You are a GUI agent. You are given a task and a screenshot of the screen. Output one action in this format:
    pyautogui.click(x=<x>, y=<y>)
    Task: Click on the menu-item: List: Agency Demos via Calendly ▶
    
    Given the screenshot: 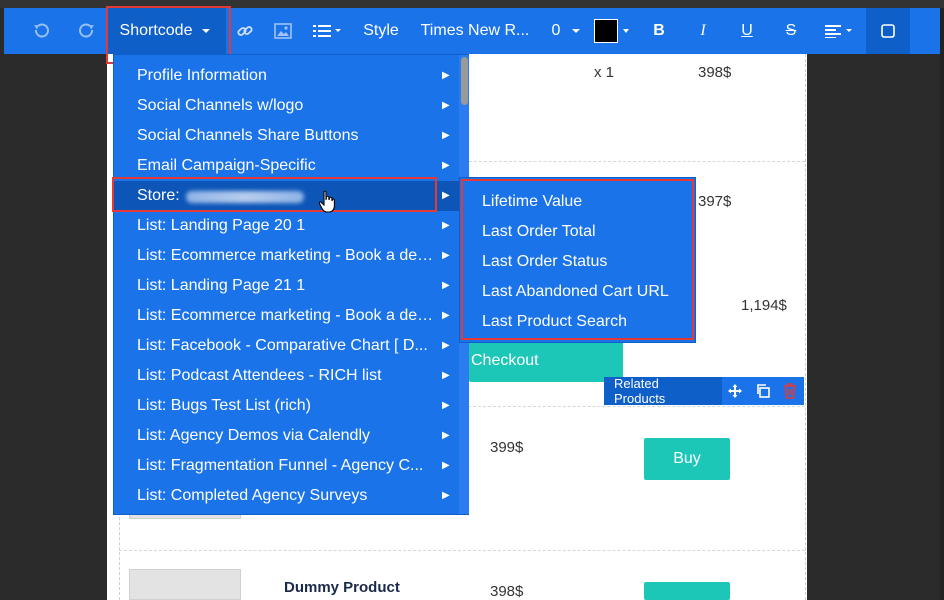 What is the action you would take?
    pyautogui.click(x=286, y=436)
    